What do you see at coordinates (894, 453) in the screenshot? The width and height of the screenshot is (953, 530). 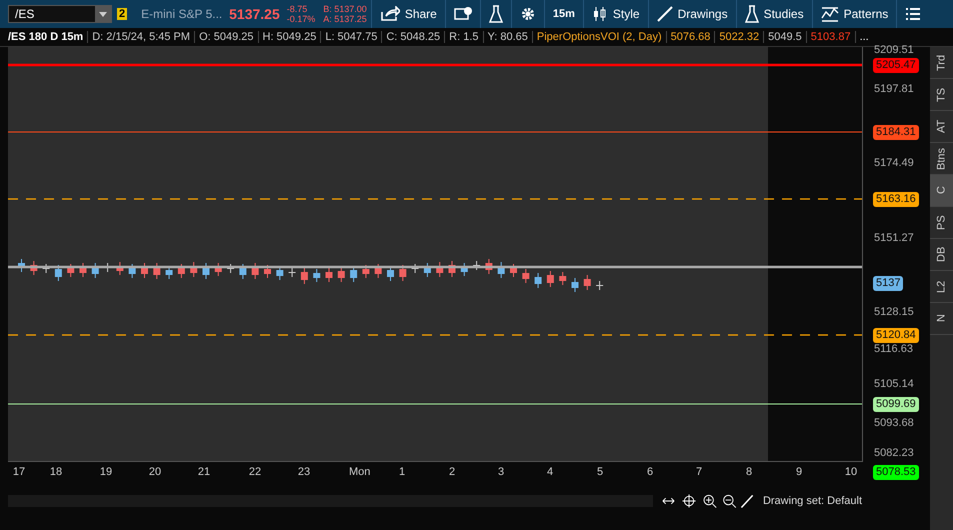 I see `price-axis-label: 5082.23` at bounding box center [894, 453].